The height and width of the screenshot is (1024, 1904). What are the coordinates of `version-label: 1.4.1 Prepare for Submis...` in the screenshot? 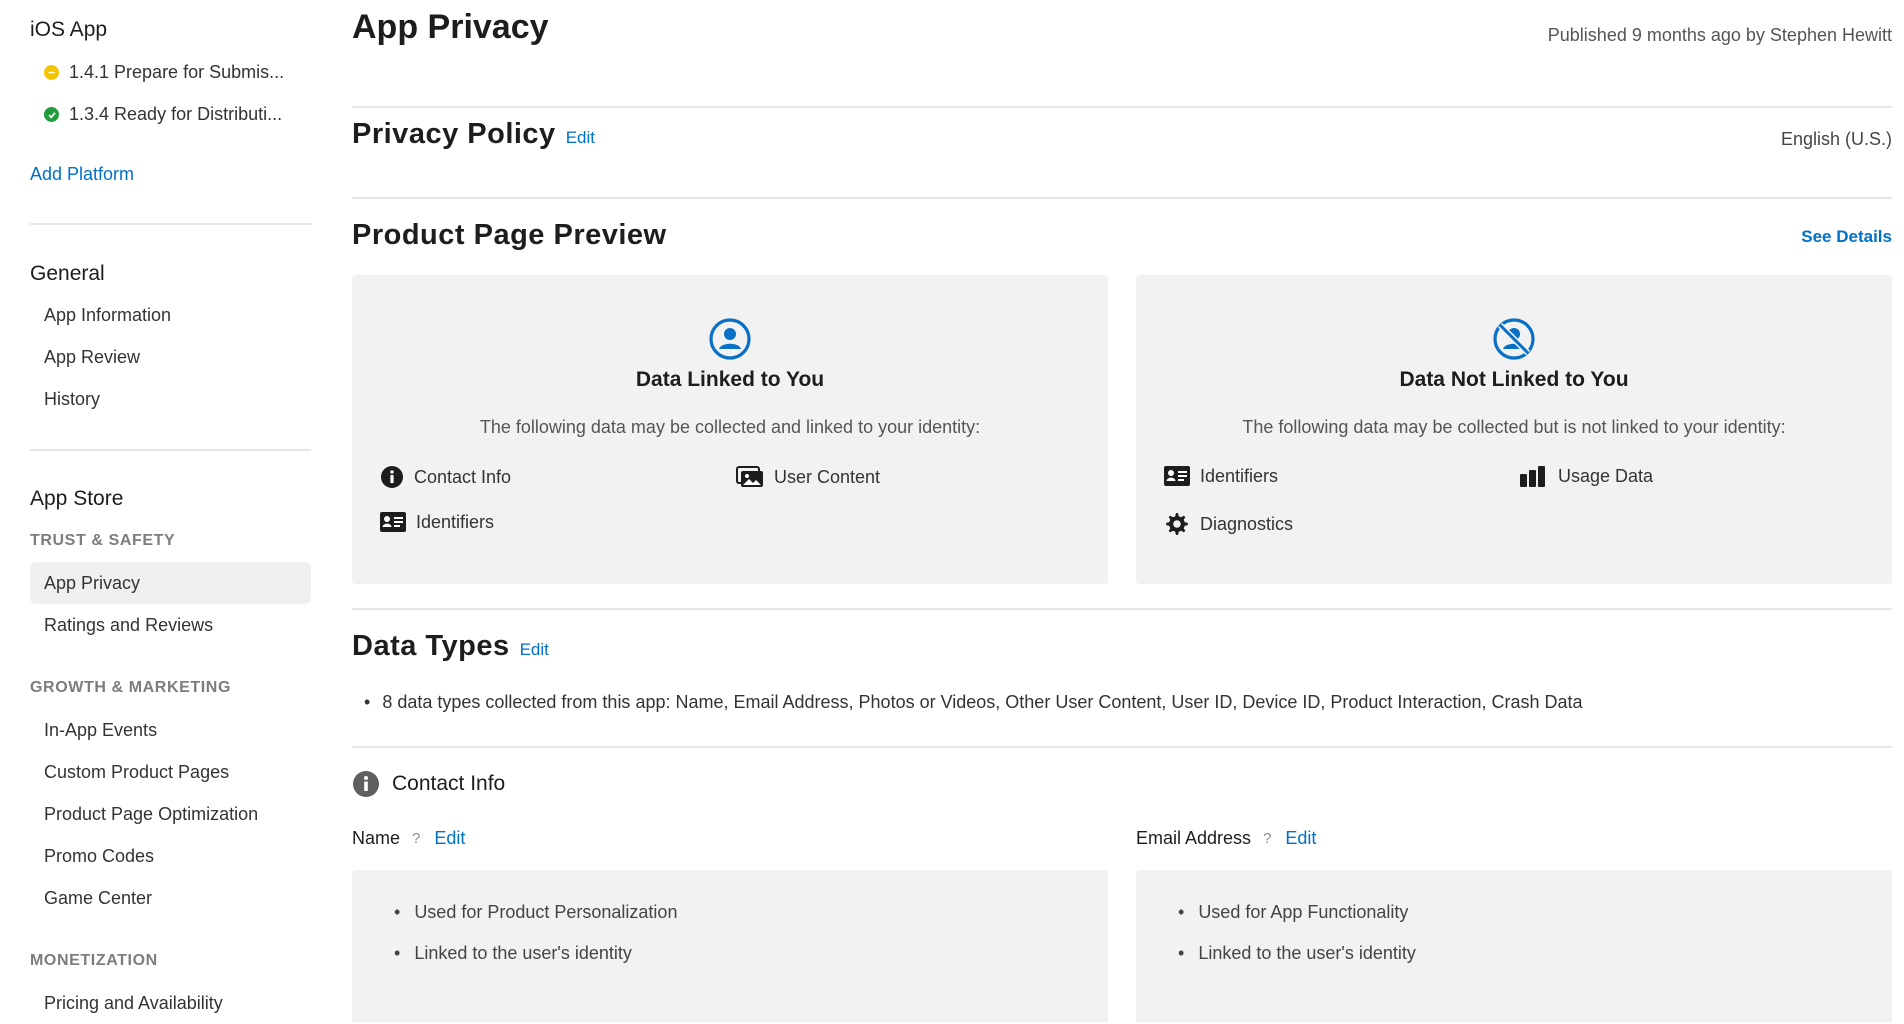 It's located at (177, 72).